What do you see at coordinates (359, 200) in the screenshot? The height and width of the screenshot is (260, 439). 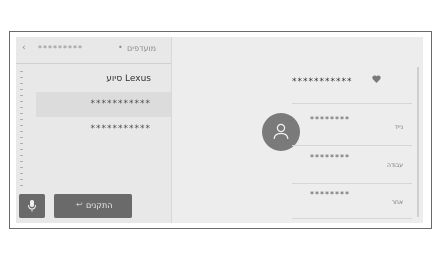 I see `phone-row: ******** אחר` at bounding box center [359, 200].